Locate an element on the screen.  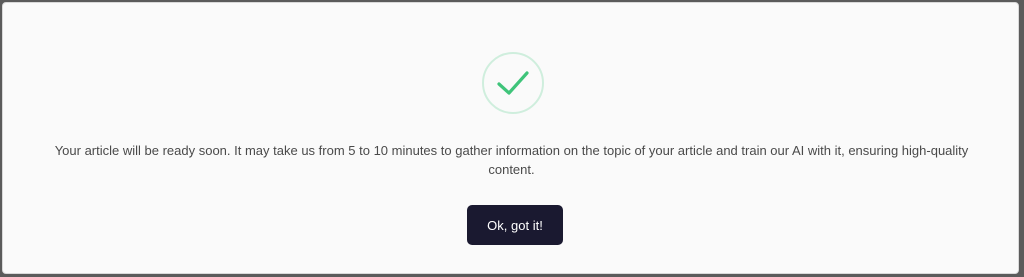
check-icon is located at coordinates (513, 83).